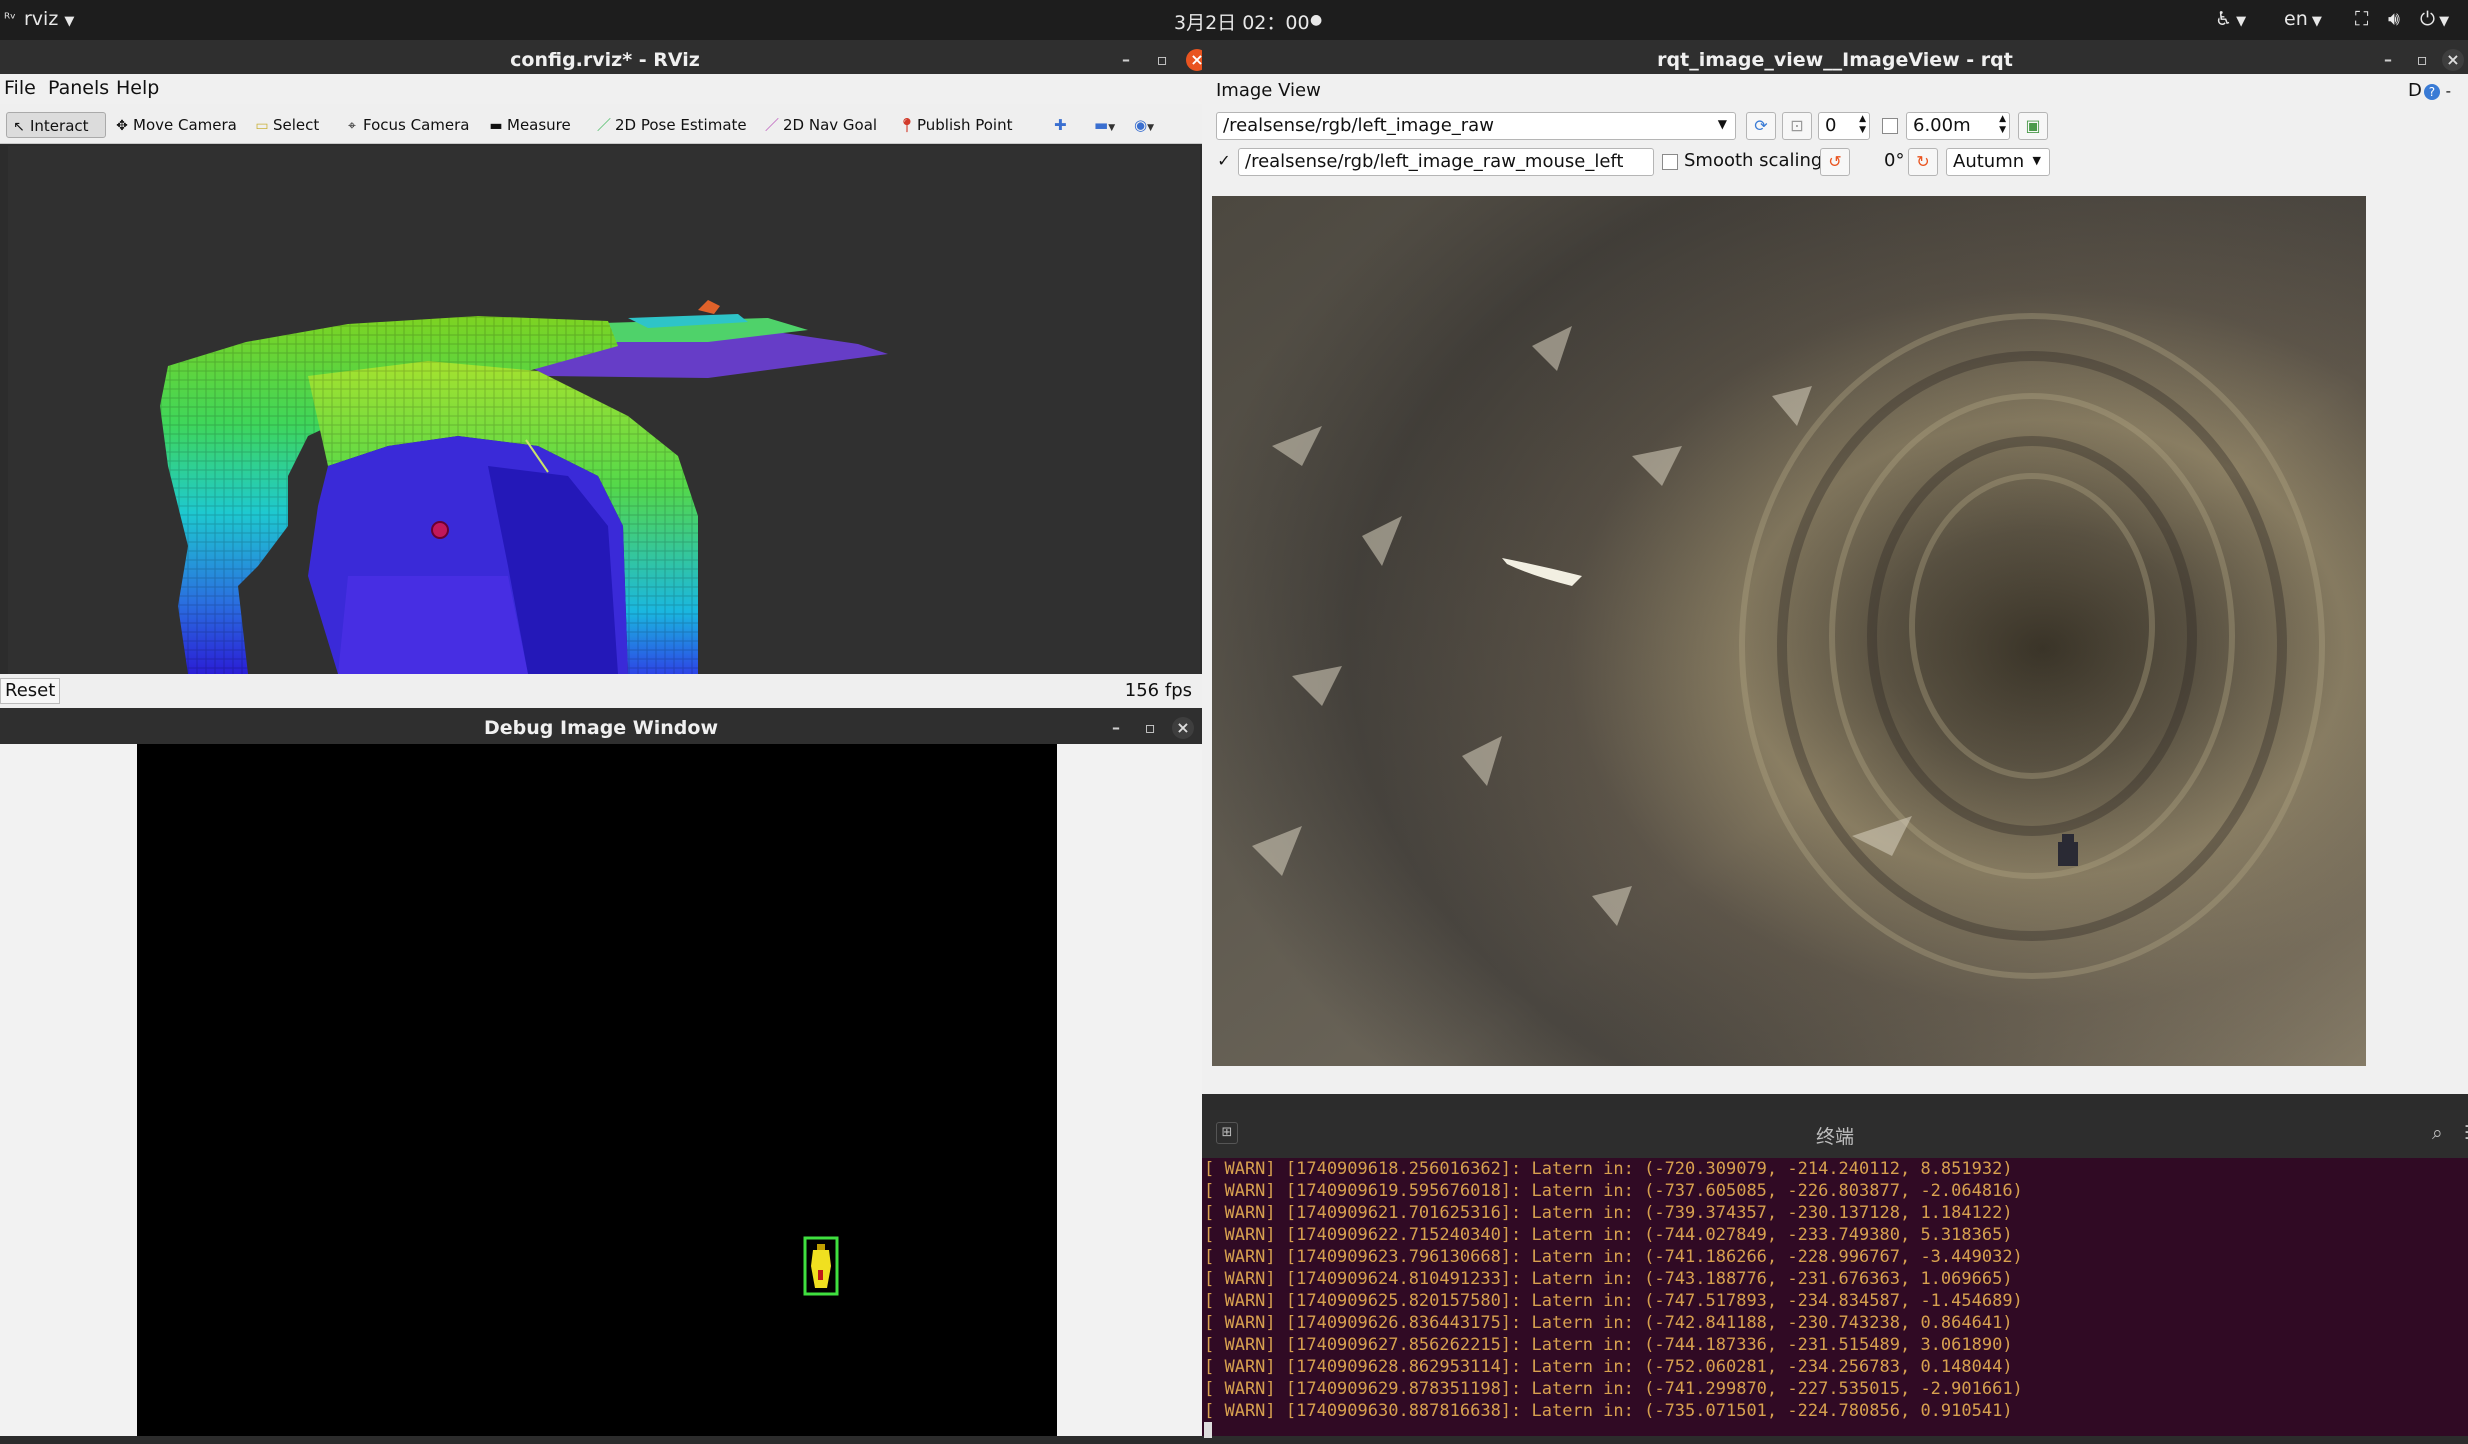  Describe the element at coordinates (1102, 125) in the screenshot. I see `remove-tool-icon: ▬▼` at that location.